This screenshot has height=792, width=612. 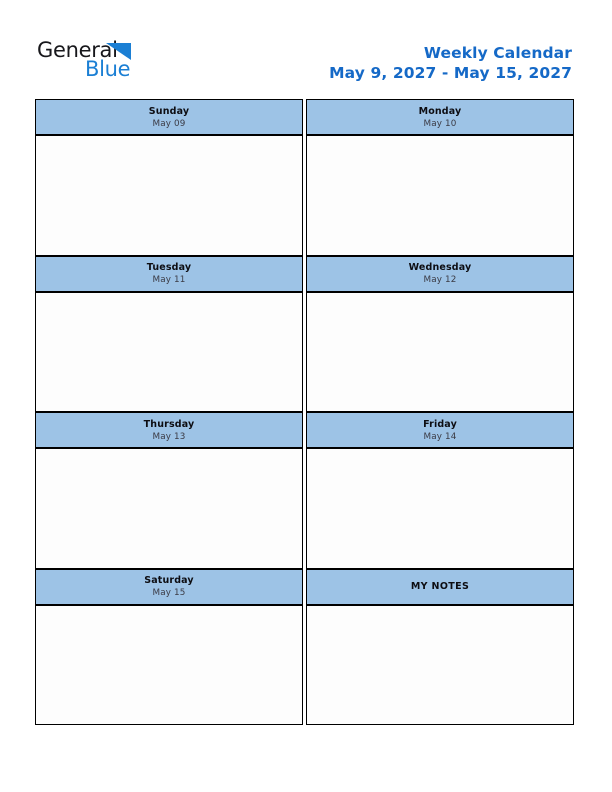 What do you see at coordinates (440, 111) in the screenshot?
I see `day-name: Monday` at bounding box center [440, 111].